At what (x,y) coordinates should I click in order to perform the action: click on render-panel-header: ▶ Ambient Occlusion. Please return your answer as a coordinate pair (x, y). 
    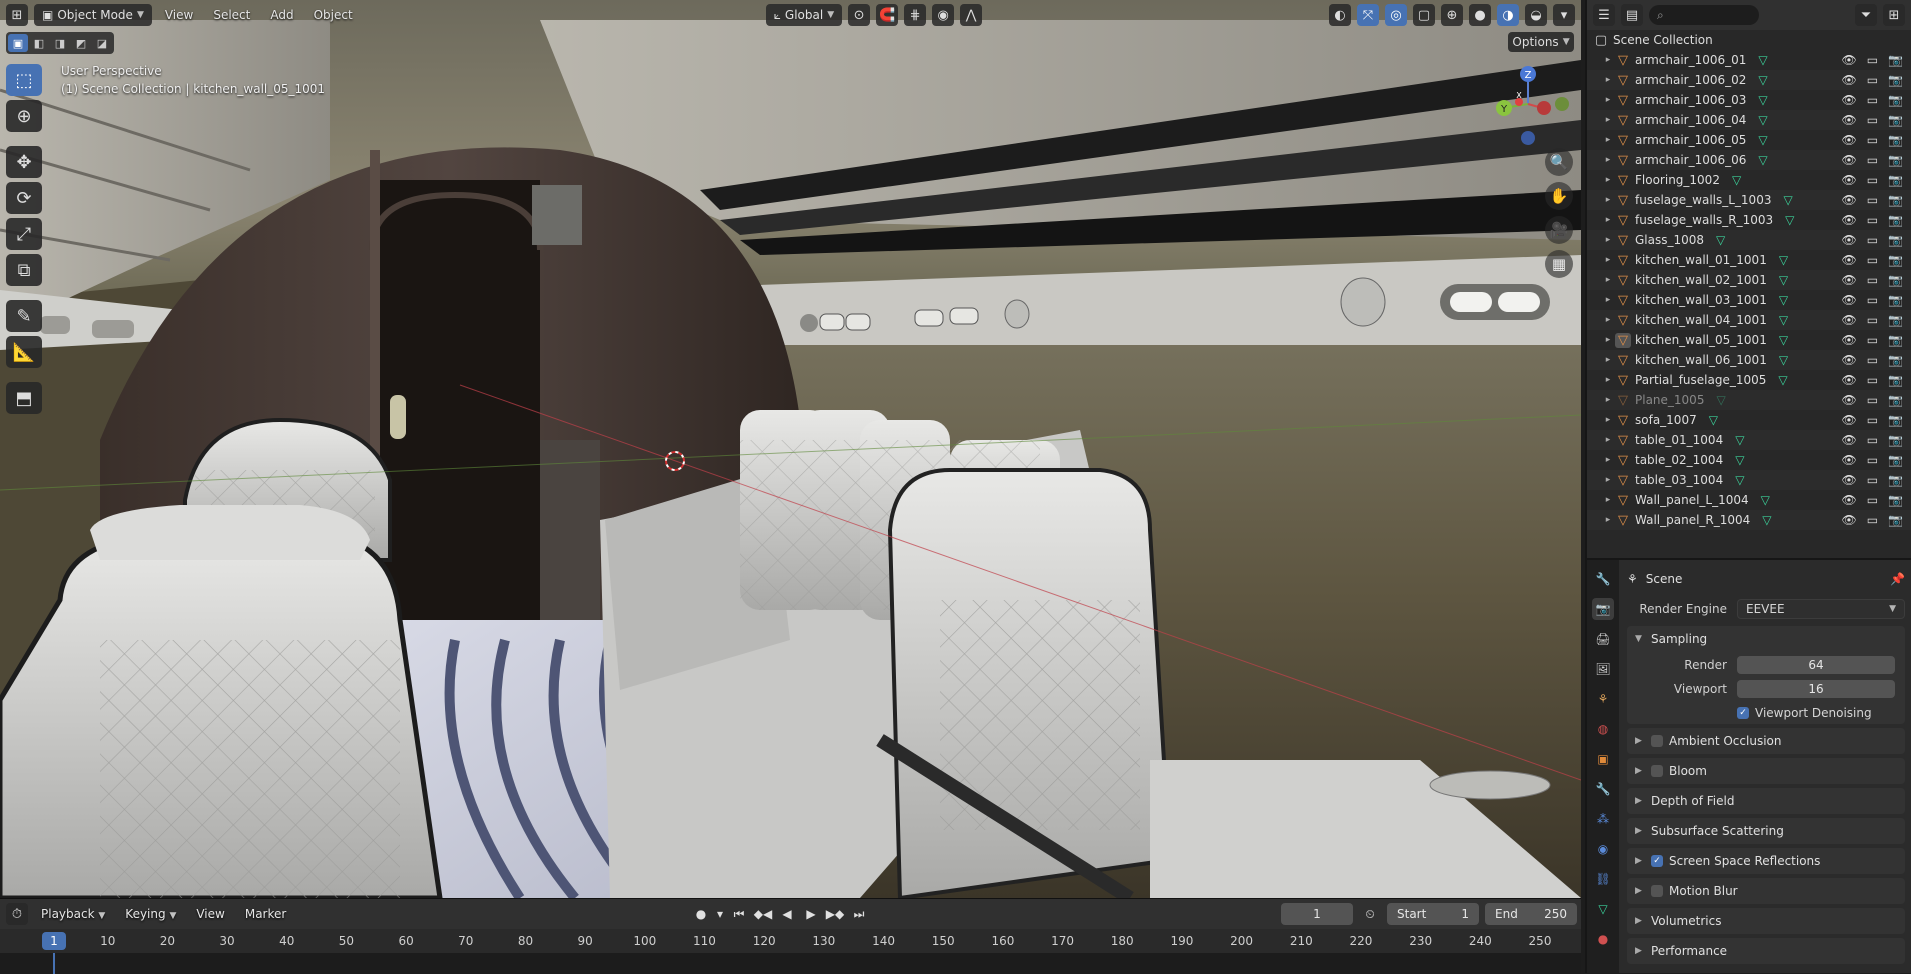
    Looking at the image, I should click on (1766, 741).